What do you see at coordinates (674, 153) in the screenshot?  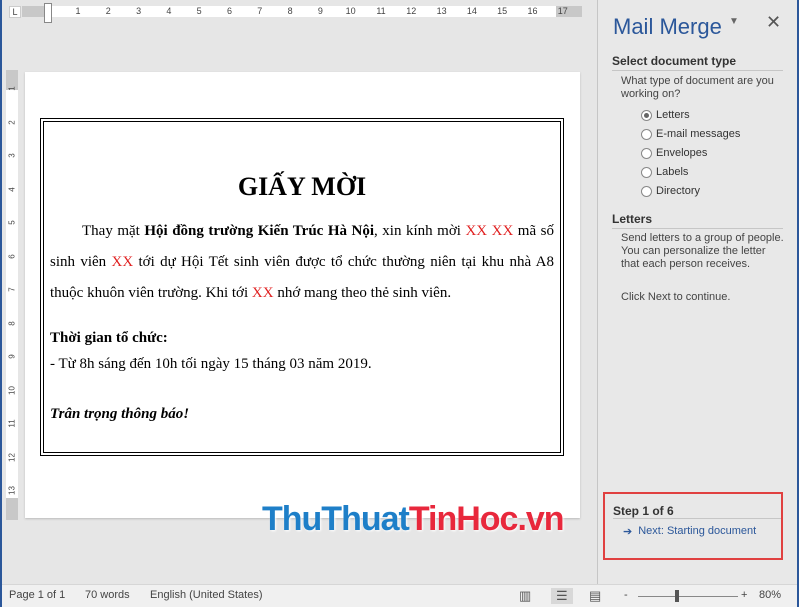 I see `radio-envelopes: Envelopes` at bounding box center [674, 153].